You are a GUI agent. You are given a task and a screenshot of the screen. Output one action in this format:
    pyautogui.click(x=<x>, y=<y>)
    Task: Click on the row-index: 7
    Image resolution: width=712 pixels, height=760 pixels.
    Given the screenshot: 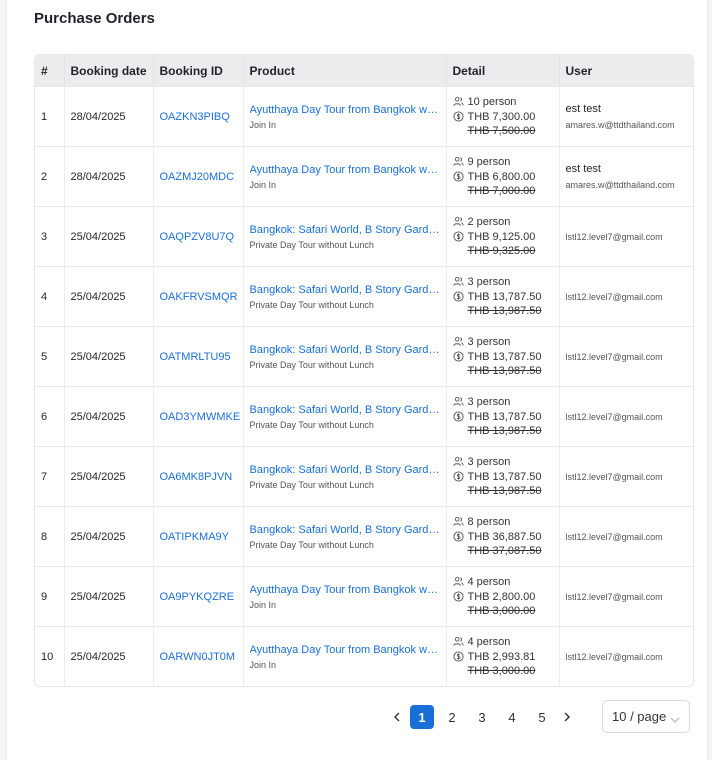 What is the action you would take?
    pyautogui.click(x=50, y=476)
    